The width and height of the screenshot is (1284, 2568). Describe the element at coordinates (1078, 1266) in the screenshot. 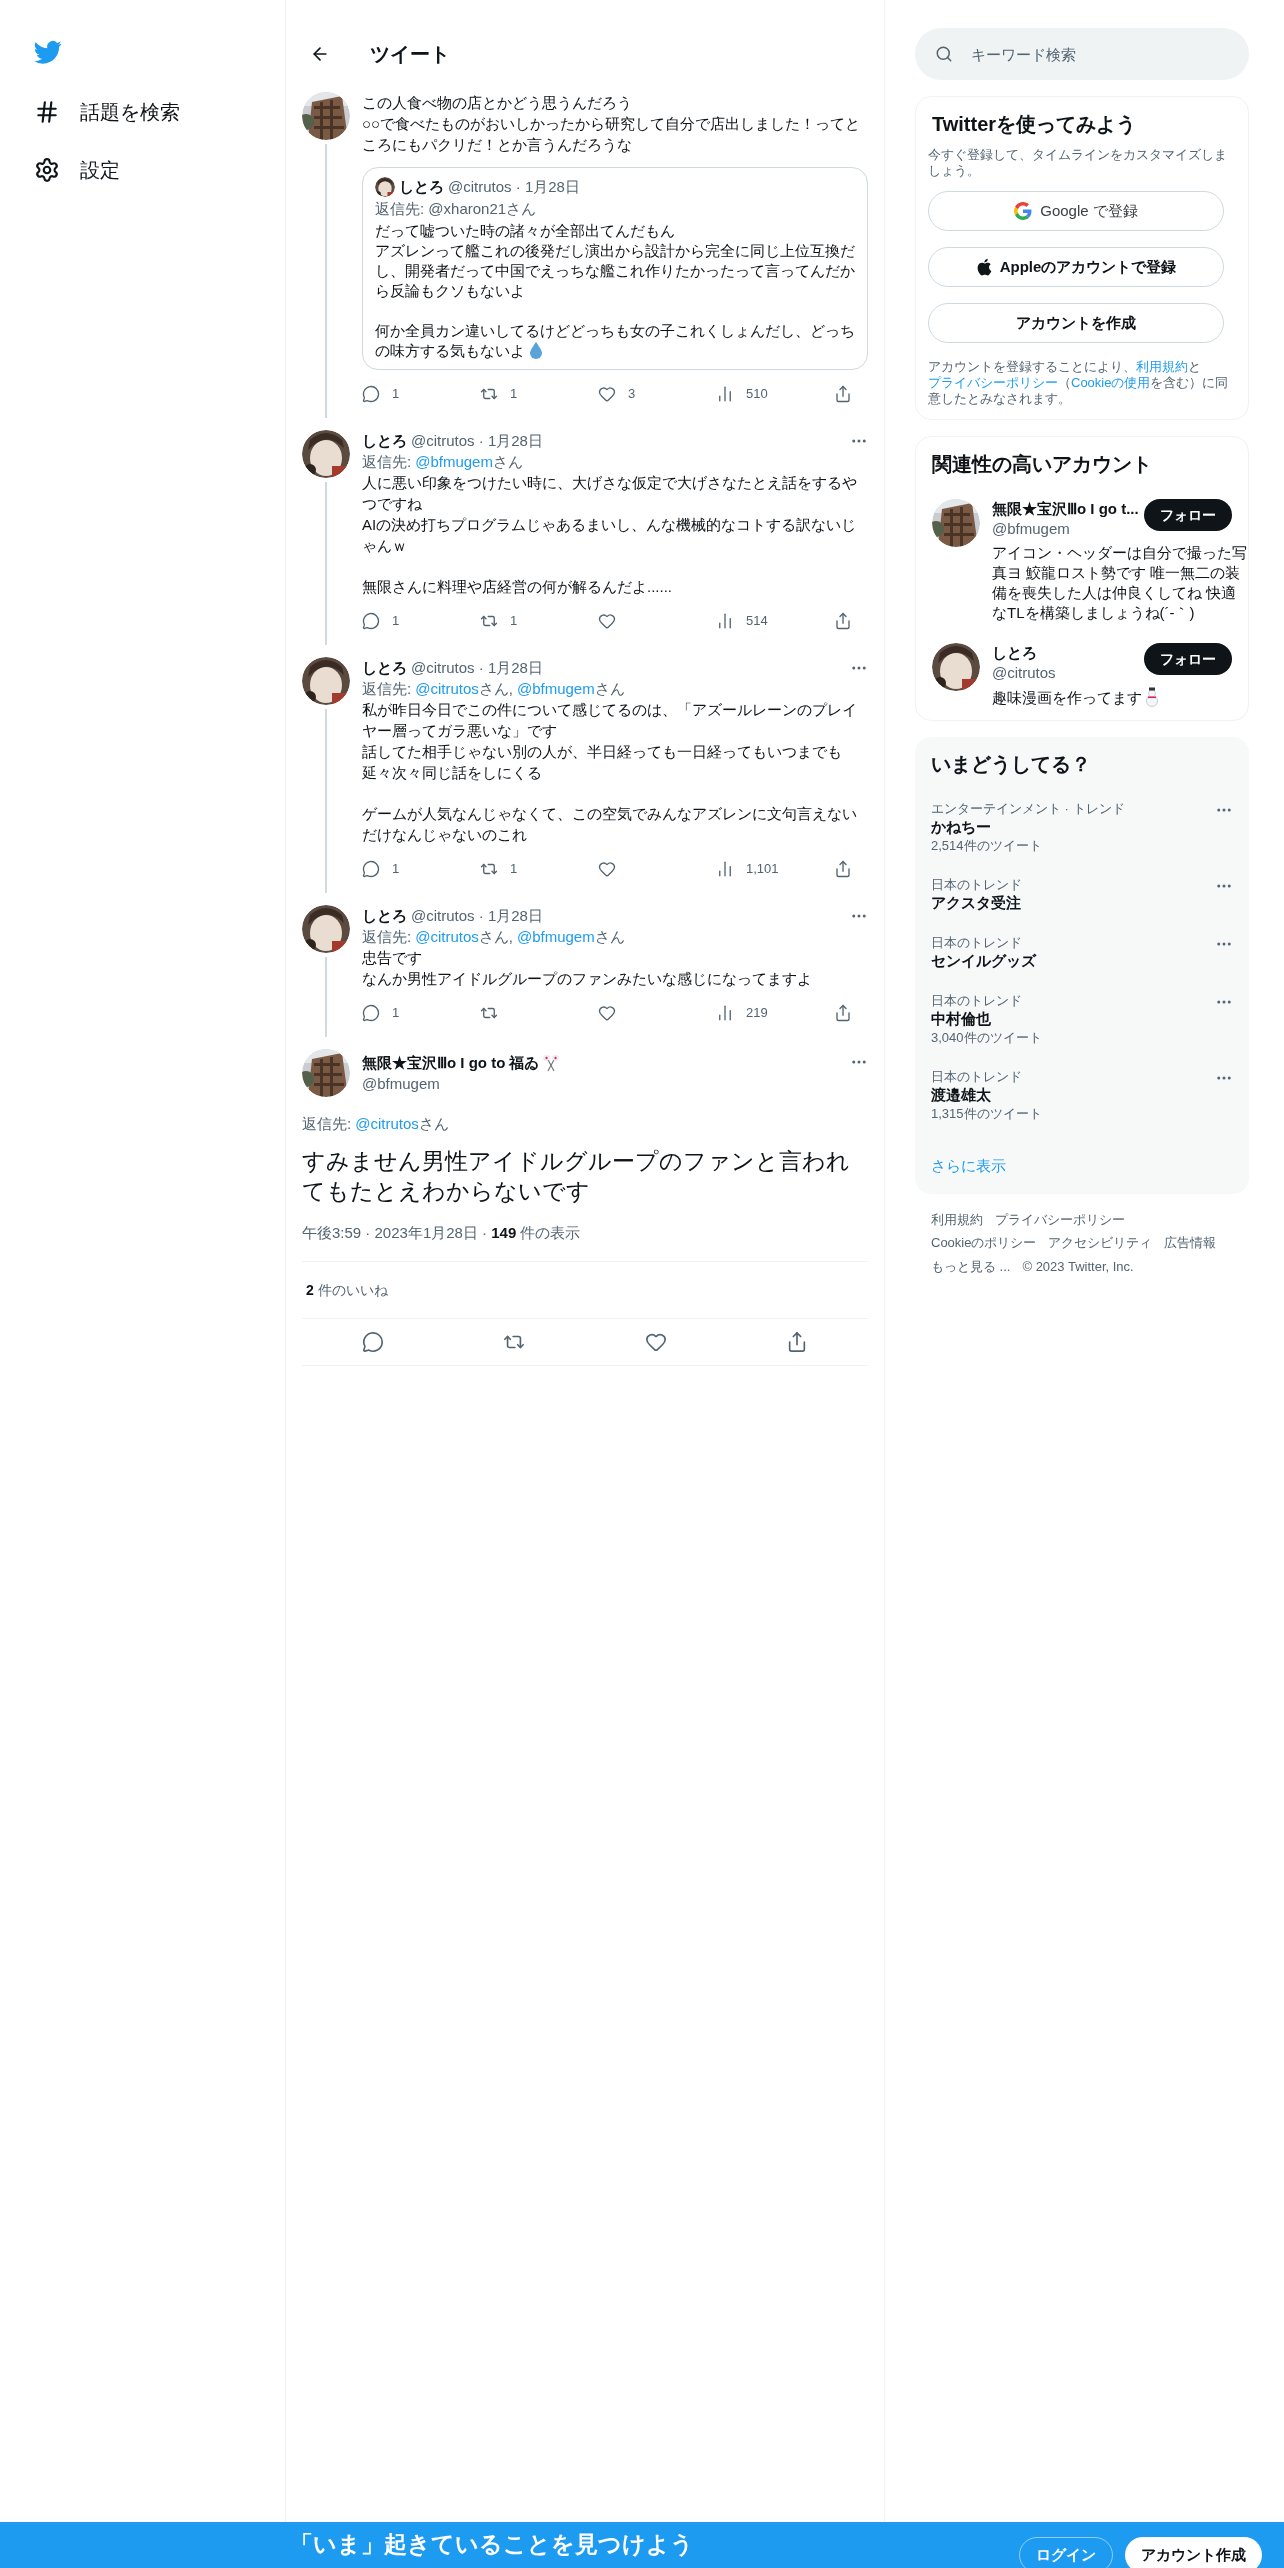

I see `copyright: © 2023 Twitter, Inc.` at that location.